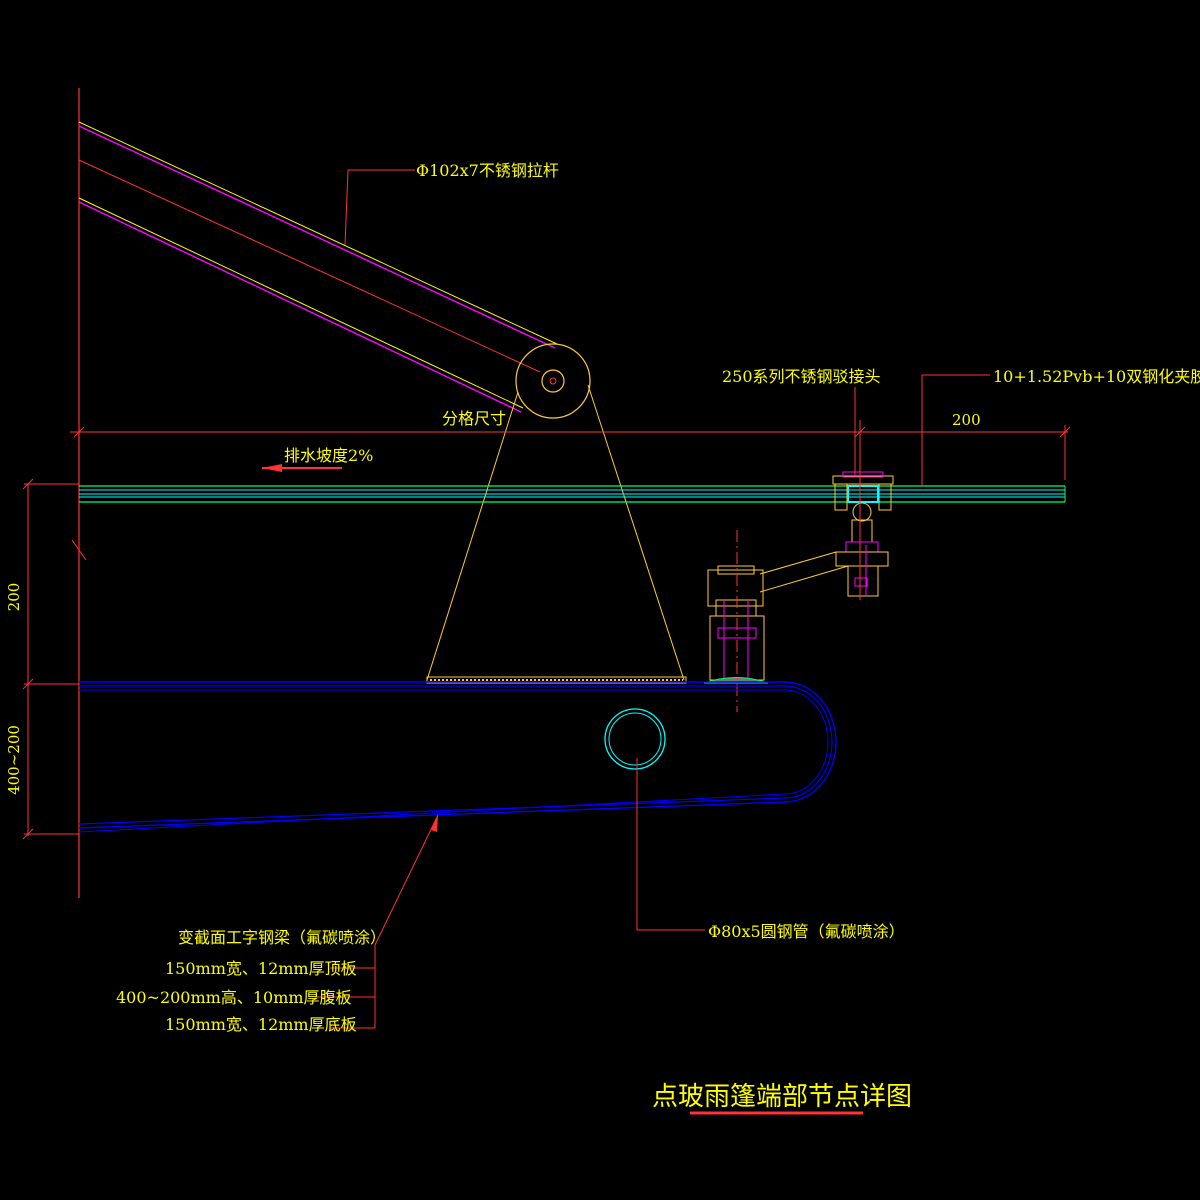  Describe the element at coordinates (966, 420) in the screenshot. I see `right-dimension-value: 200` at that location.